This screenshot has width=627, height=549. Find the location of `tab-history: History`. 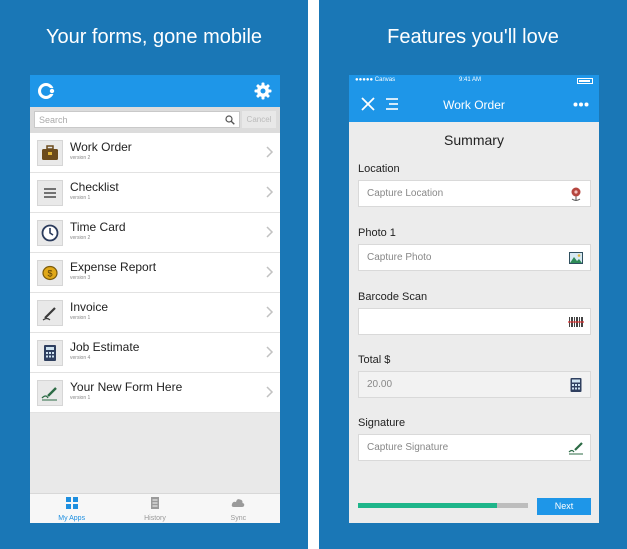

tab-history: History is located at coordinates (154, 508).